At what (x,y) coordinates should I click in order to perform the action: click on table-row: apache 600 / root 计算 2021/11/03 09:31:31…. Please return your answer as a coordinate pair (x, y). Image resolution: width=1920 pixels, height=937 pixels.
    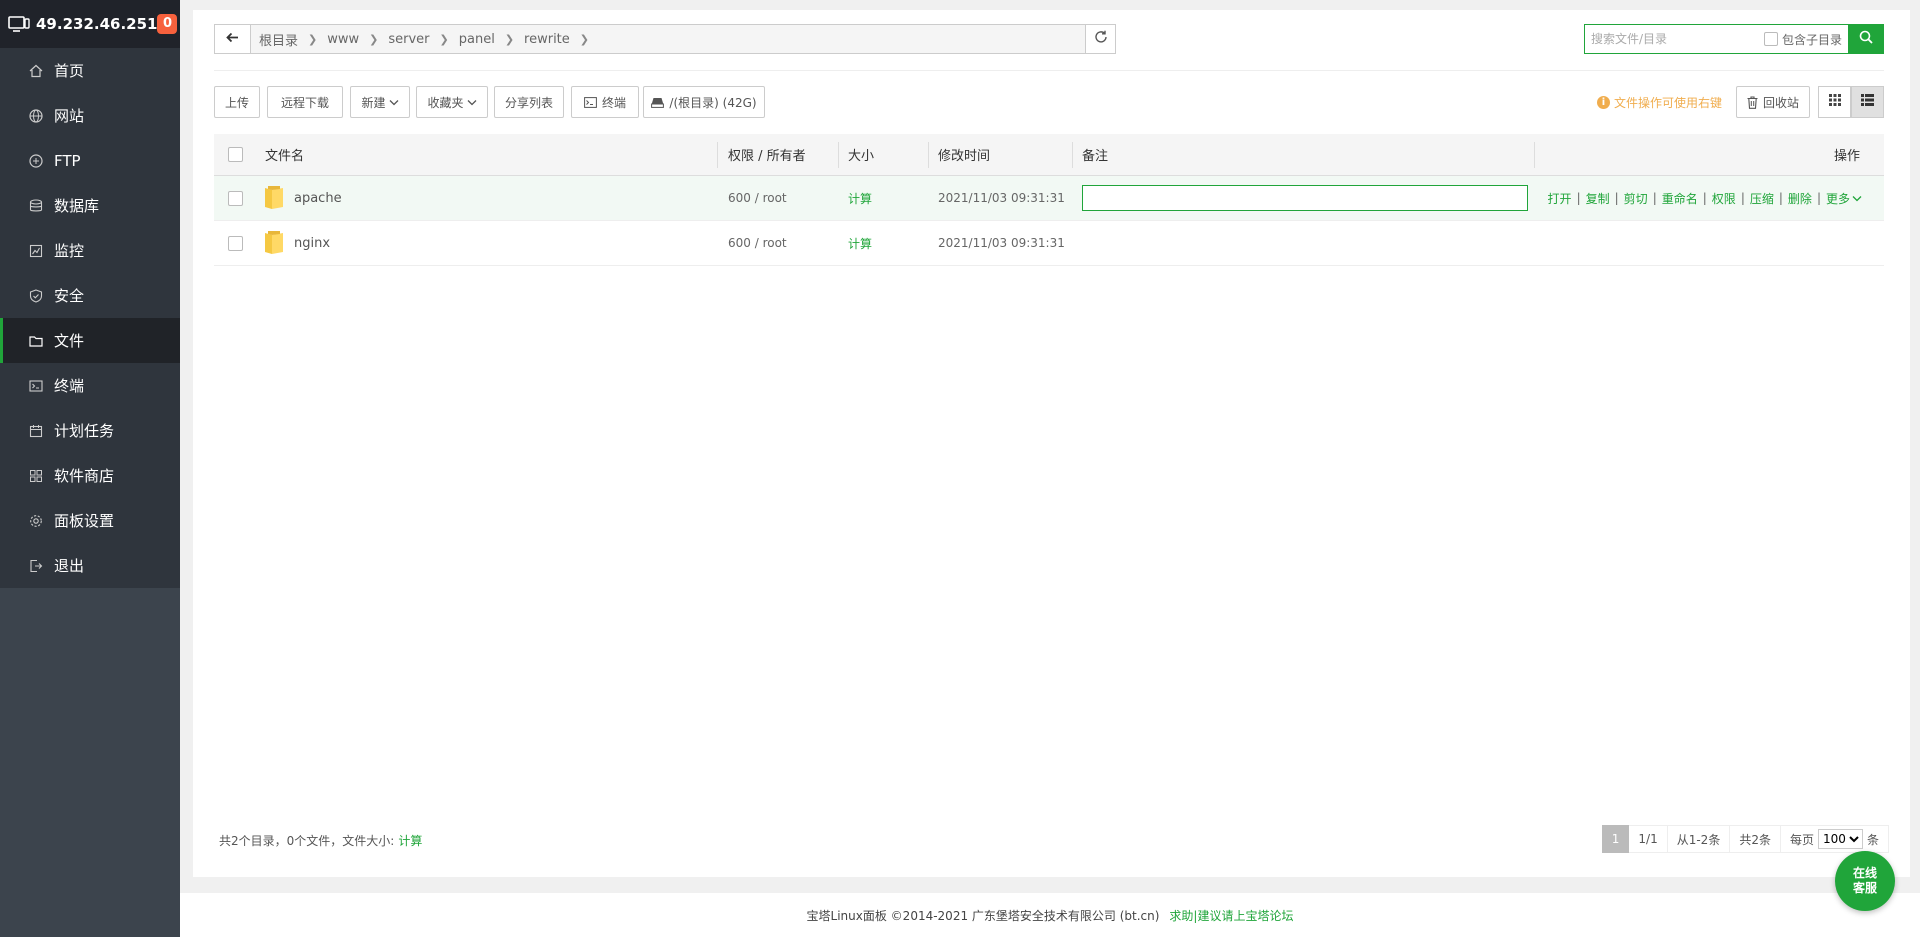
    Looking at the image, I should click on (1049, 198).